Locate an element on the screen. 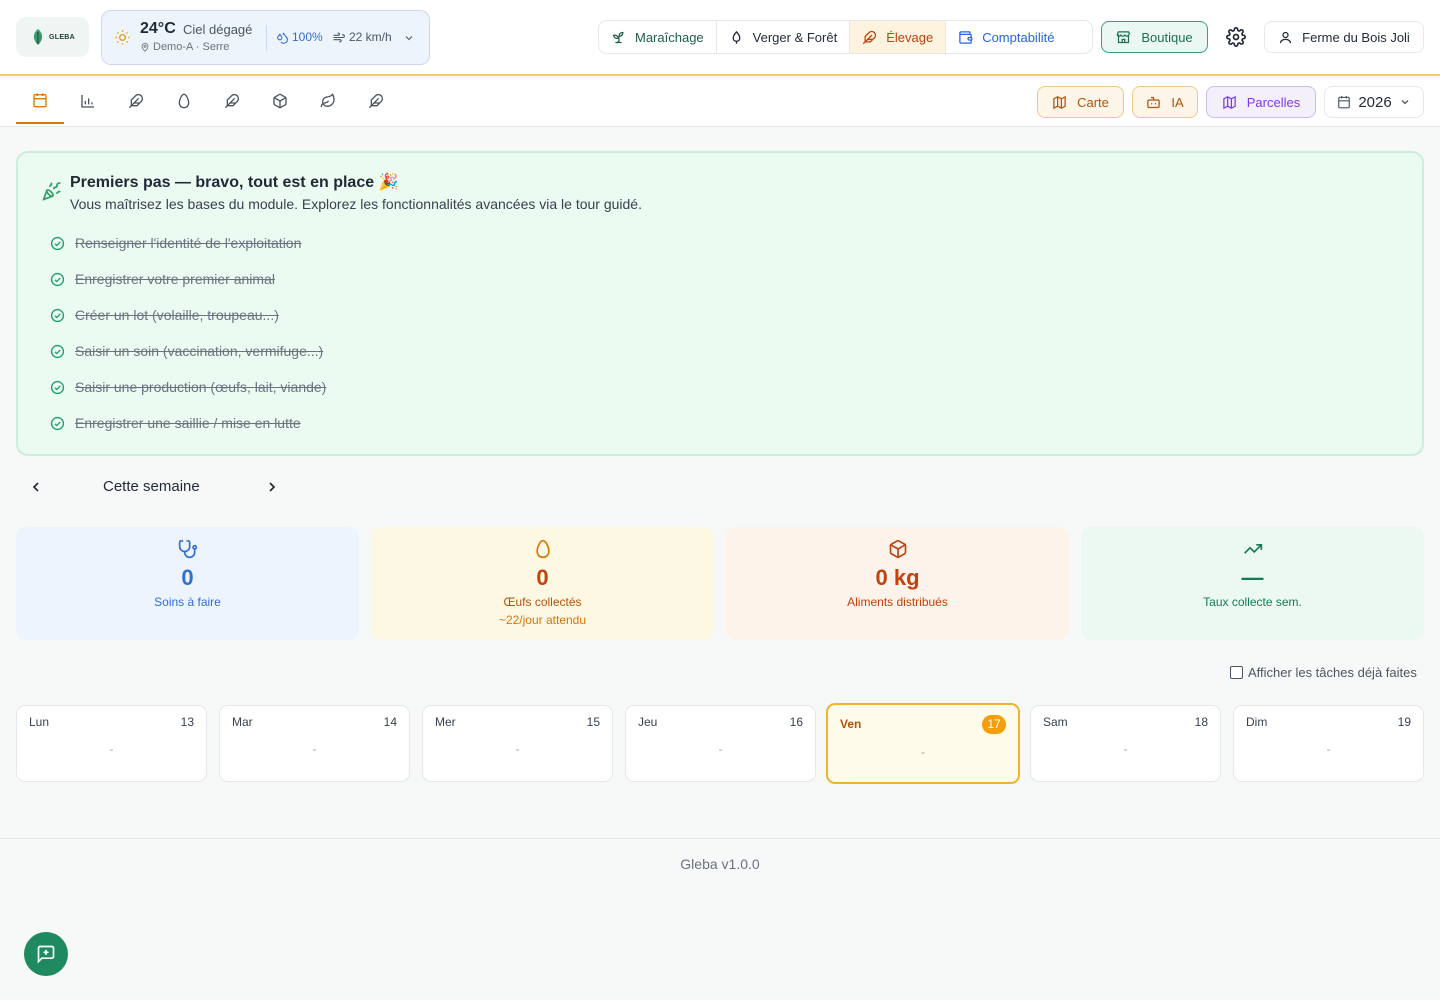 Image resolution: width=1440 pixels, height=1000 pixels. tab-lots is located at coordinates (232, 101).